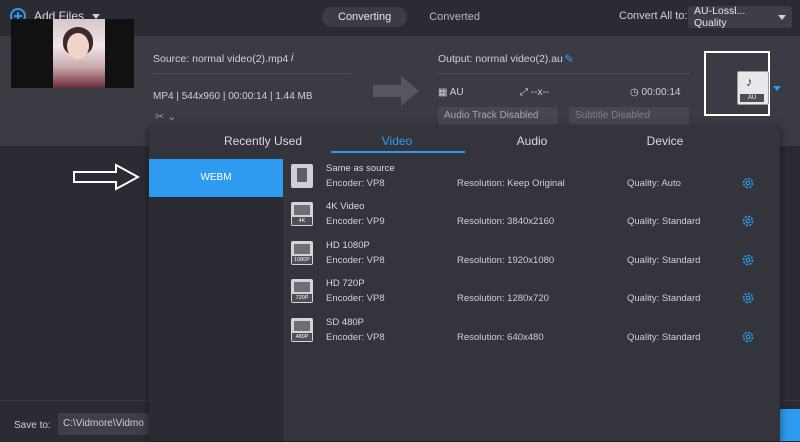  I want to click on preset-quality: Quality: Auto, so click(654, 183).